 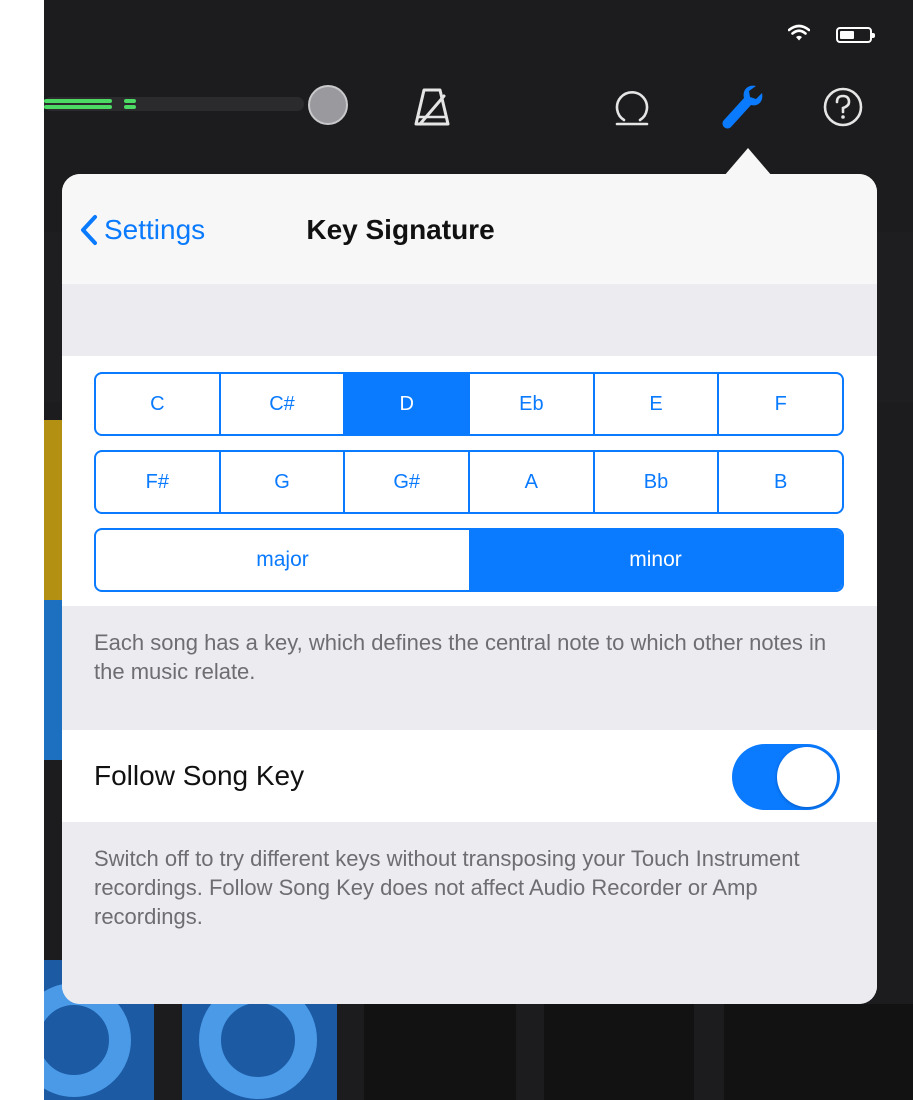 What do you see at coordinates (282, 560) in the screenshot?
I see `mode-option-major: major` at bounding box center [282, 560].